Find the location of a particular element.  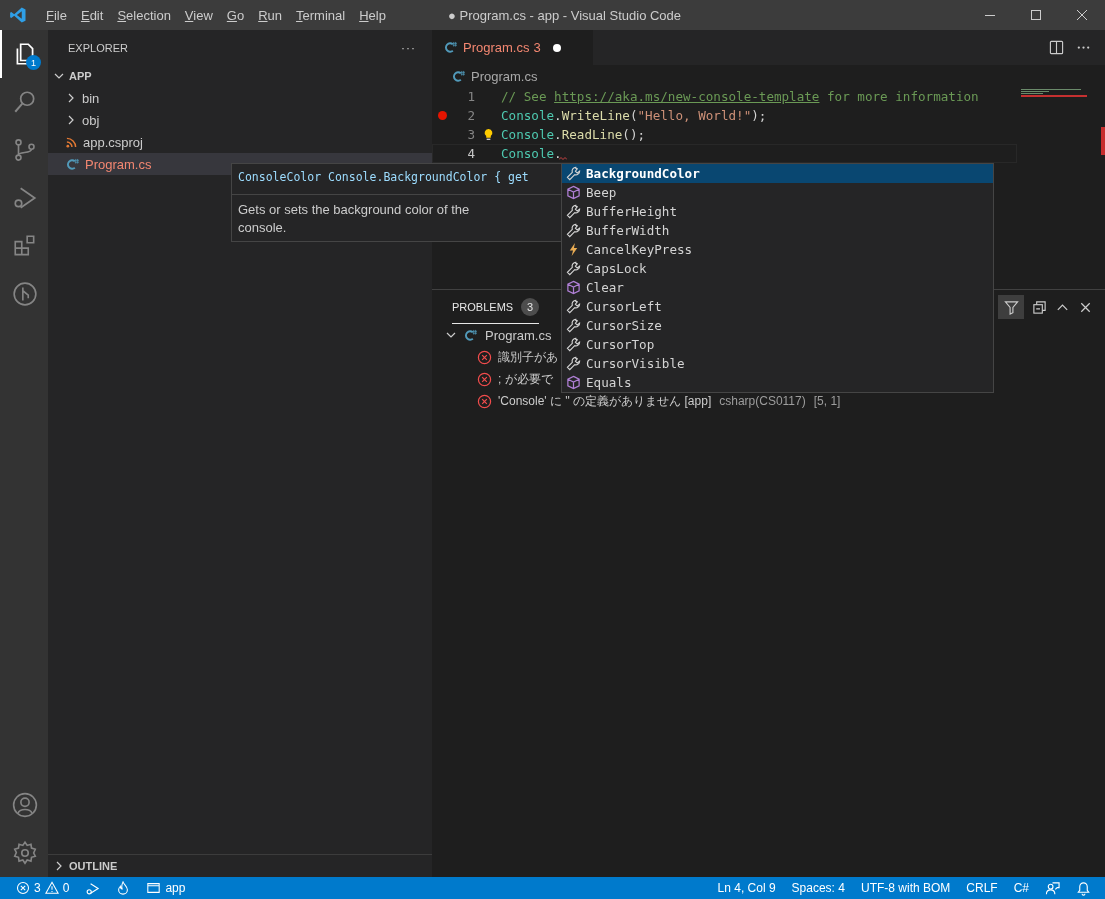

string-literal: "Hello, World!" is located at coordinates (694, 115).